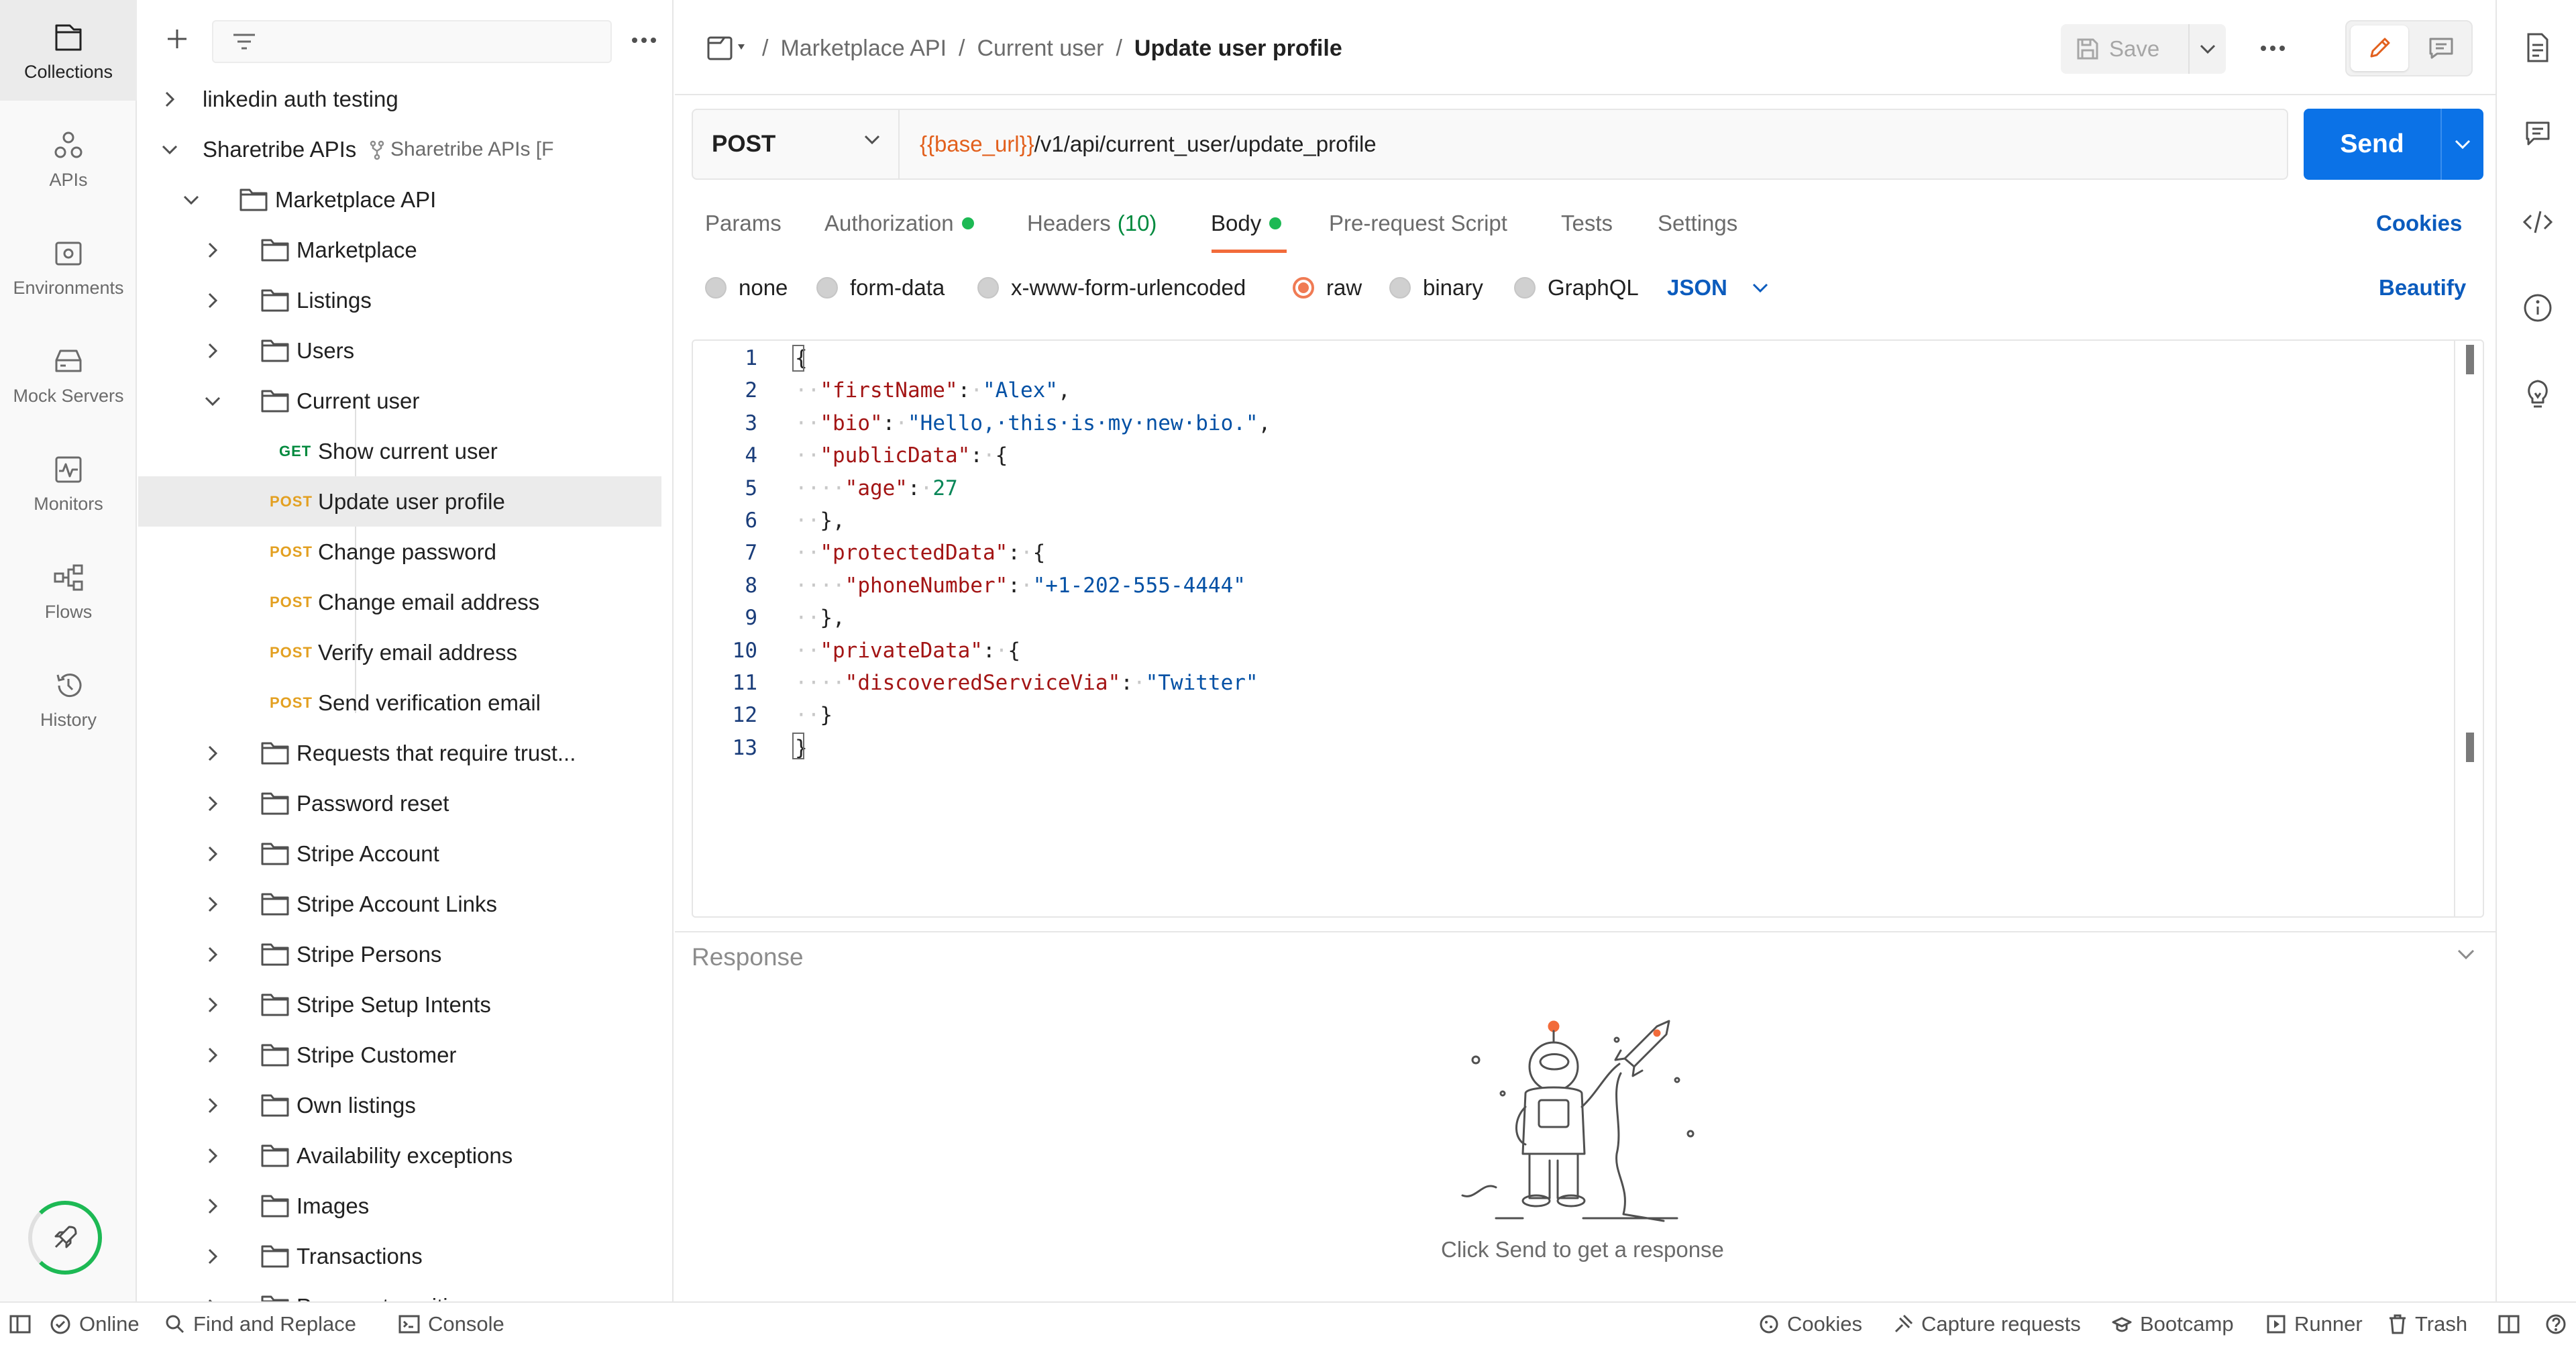  What do you see at coordinates (1418, 223) in the screenshot?
I see `tab-pre-request-script: Pre-request Script` at bounding box center [1418, 223].